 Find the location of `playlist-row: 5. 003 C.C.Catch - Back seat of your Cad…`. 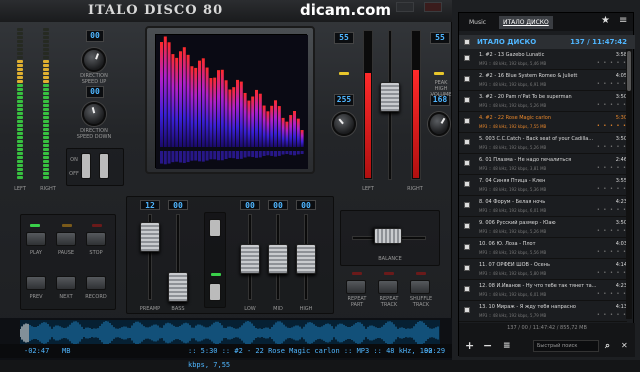

playlist-row: 5. 003 C.C.Catch - Back seat of your Cad… is located at coordinates (543, 143).